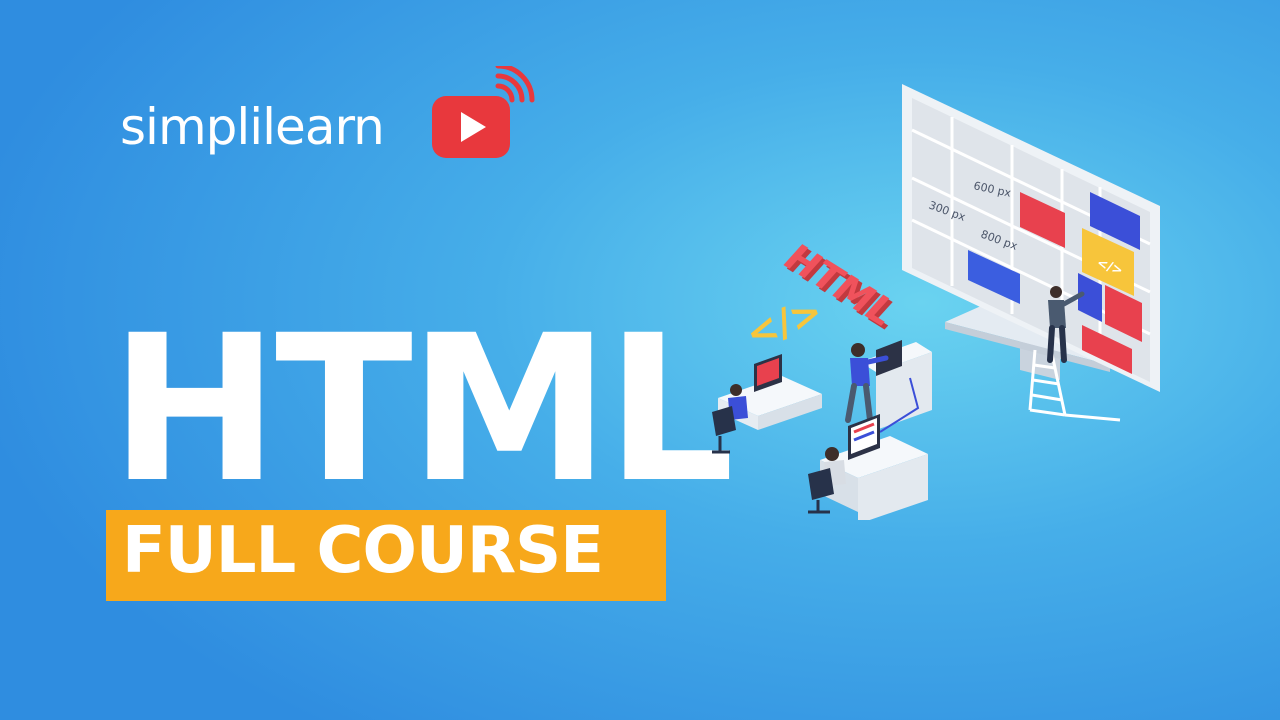 This screenshot has width=1280, height=720. I want to click on subtitle-banner: FULL COURSE, so click(386, 555).